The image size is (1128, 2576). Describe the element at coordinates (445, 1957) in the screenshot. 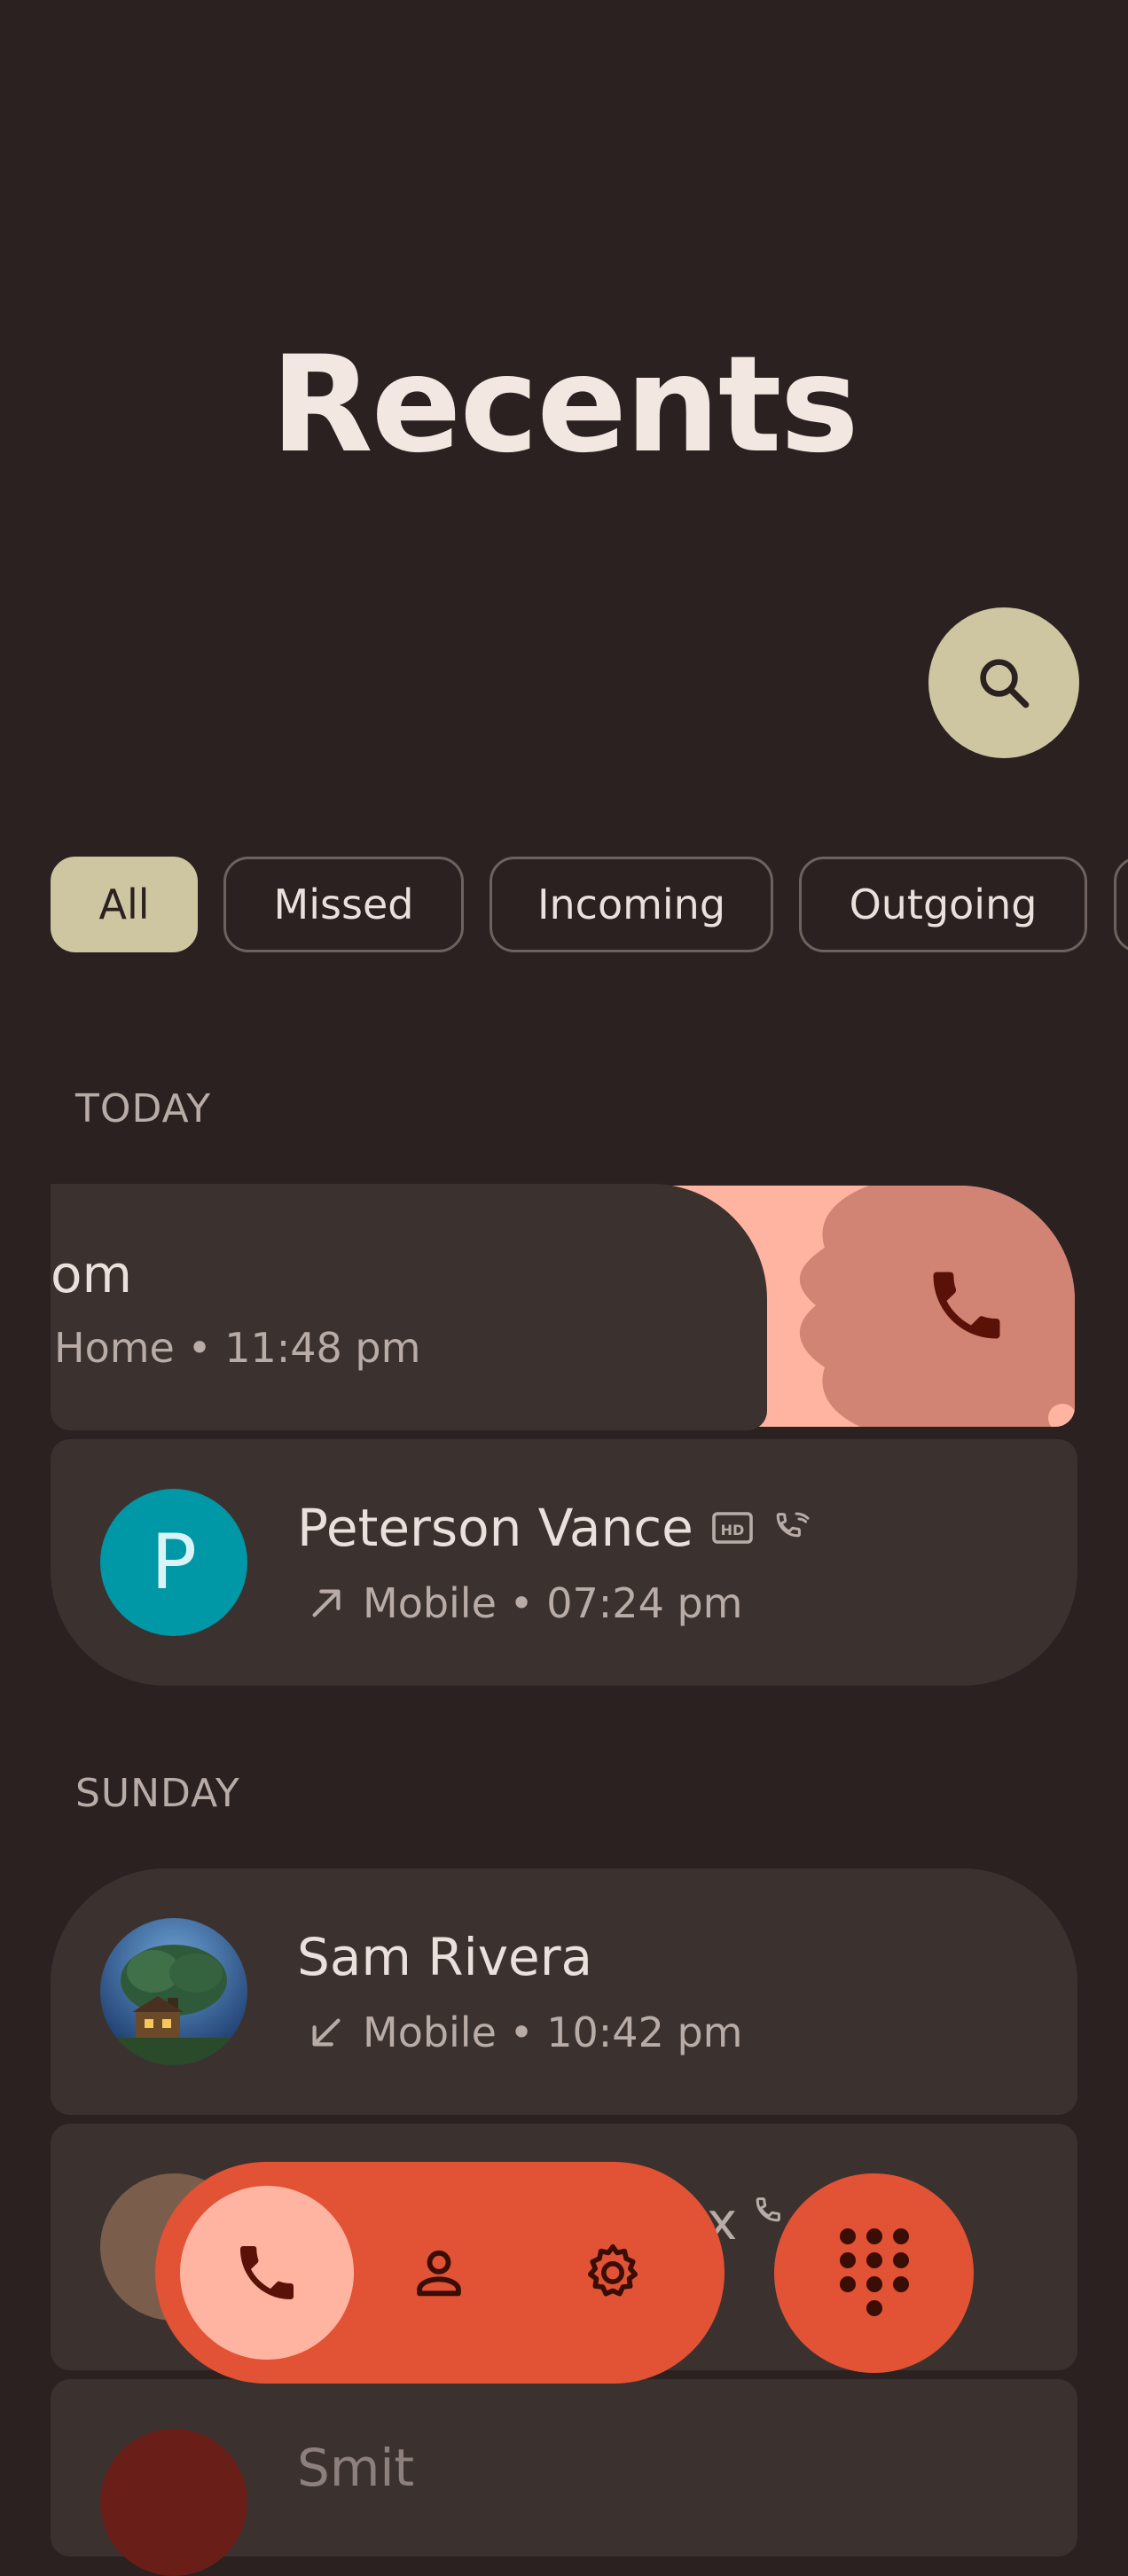

I see `contact-name: Sam Rivera` at that location.